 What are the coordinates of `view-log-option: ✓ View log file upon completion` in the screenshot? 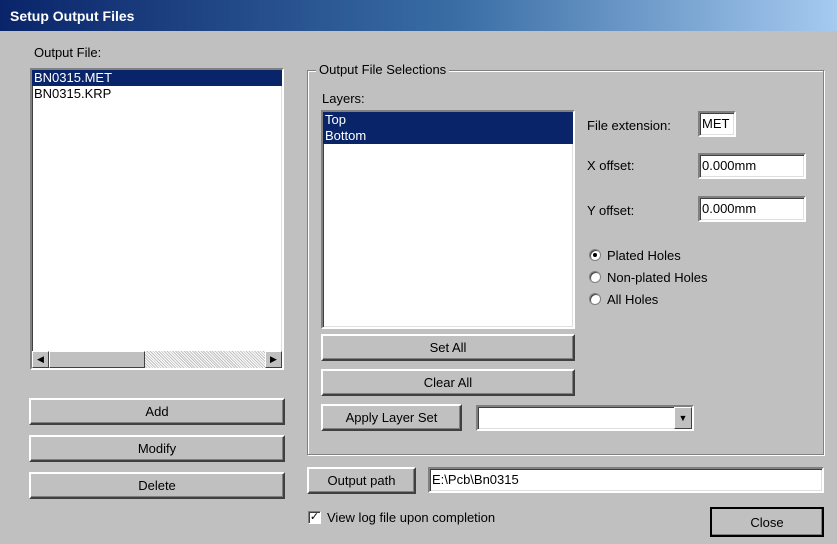 It's located at (401, 517).